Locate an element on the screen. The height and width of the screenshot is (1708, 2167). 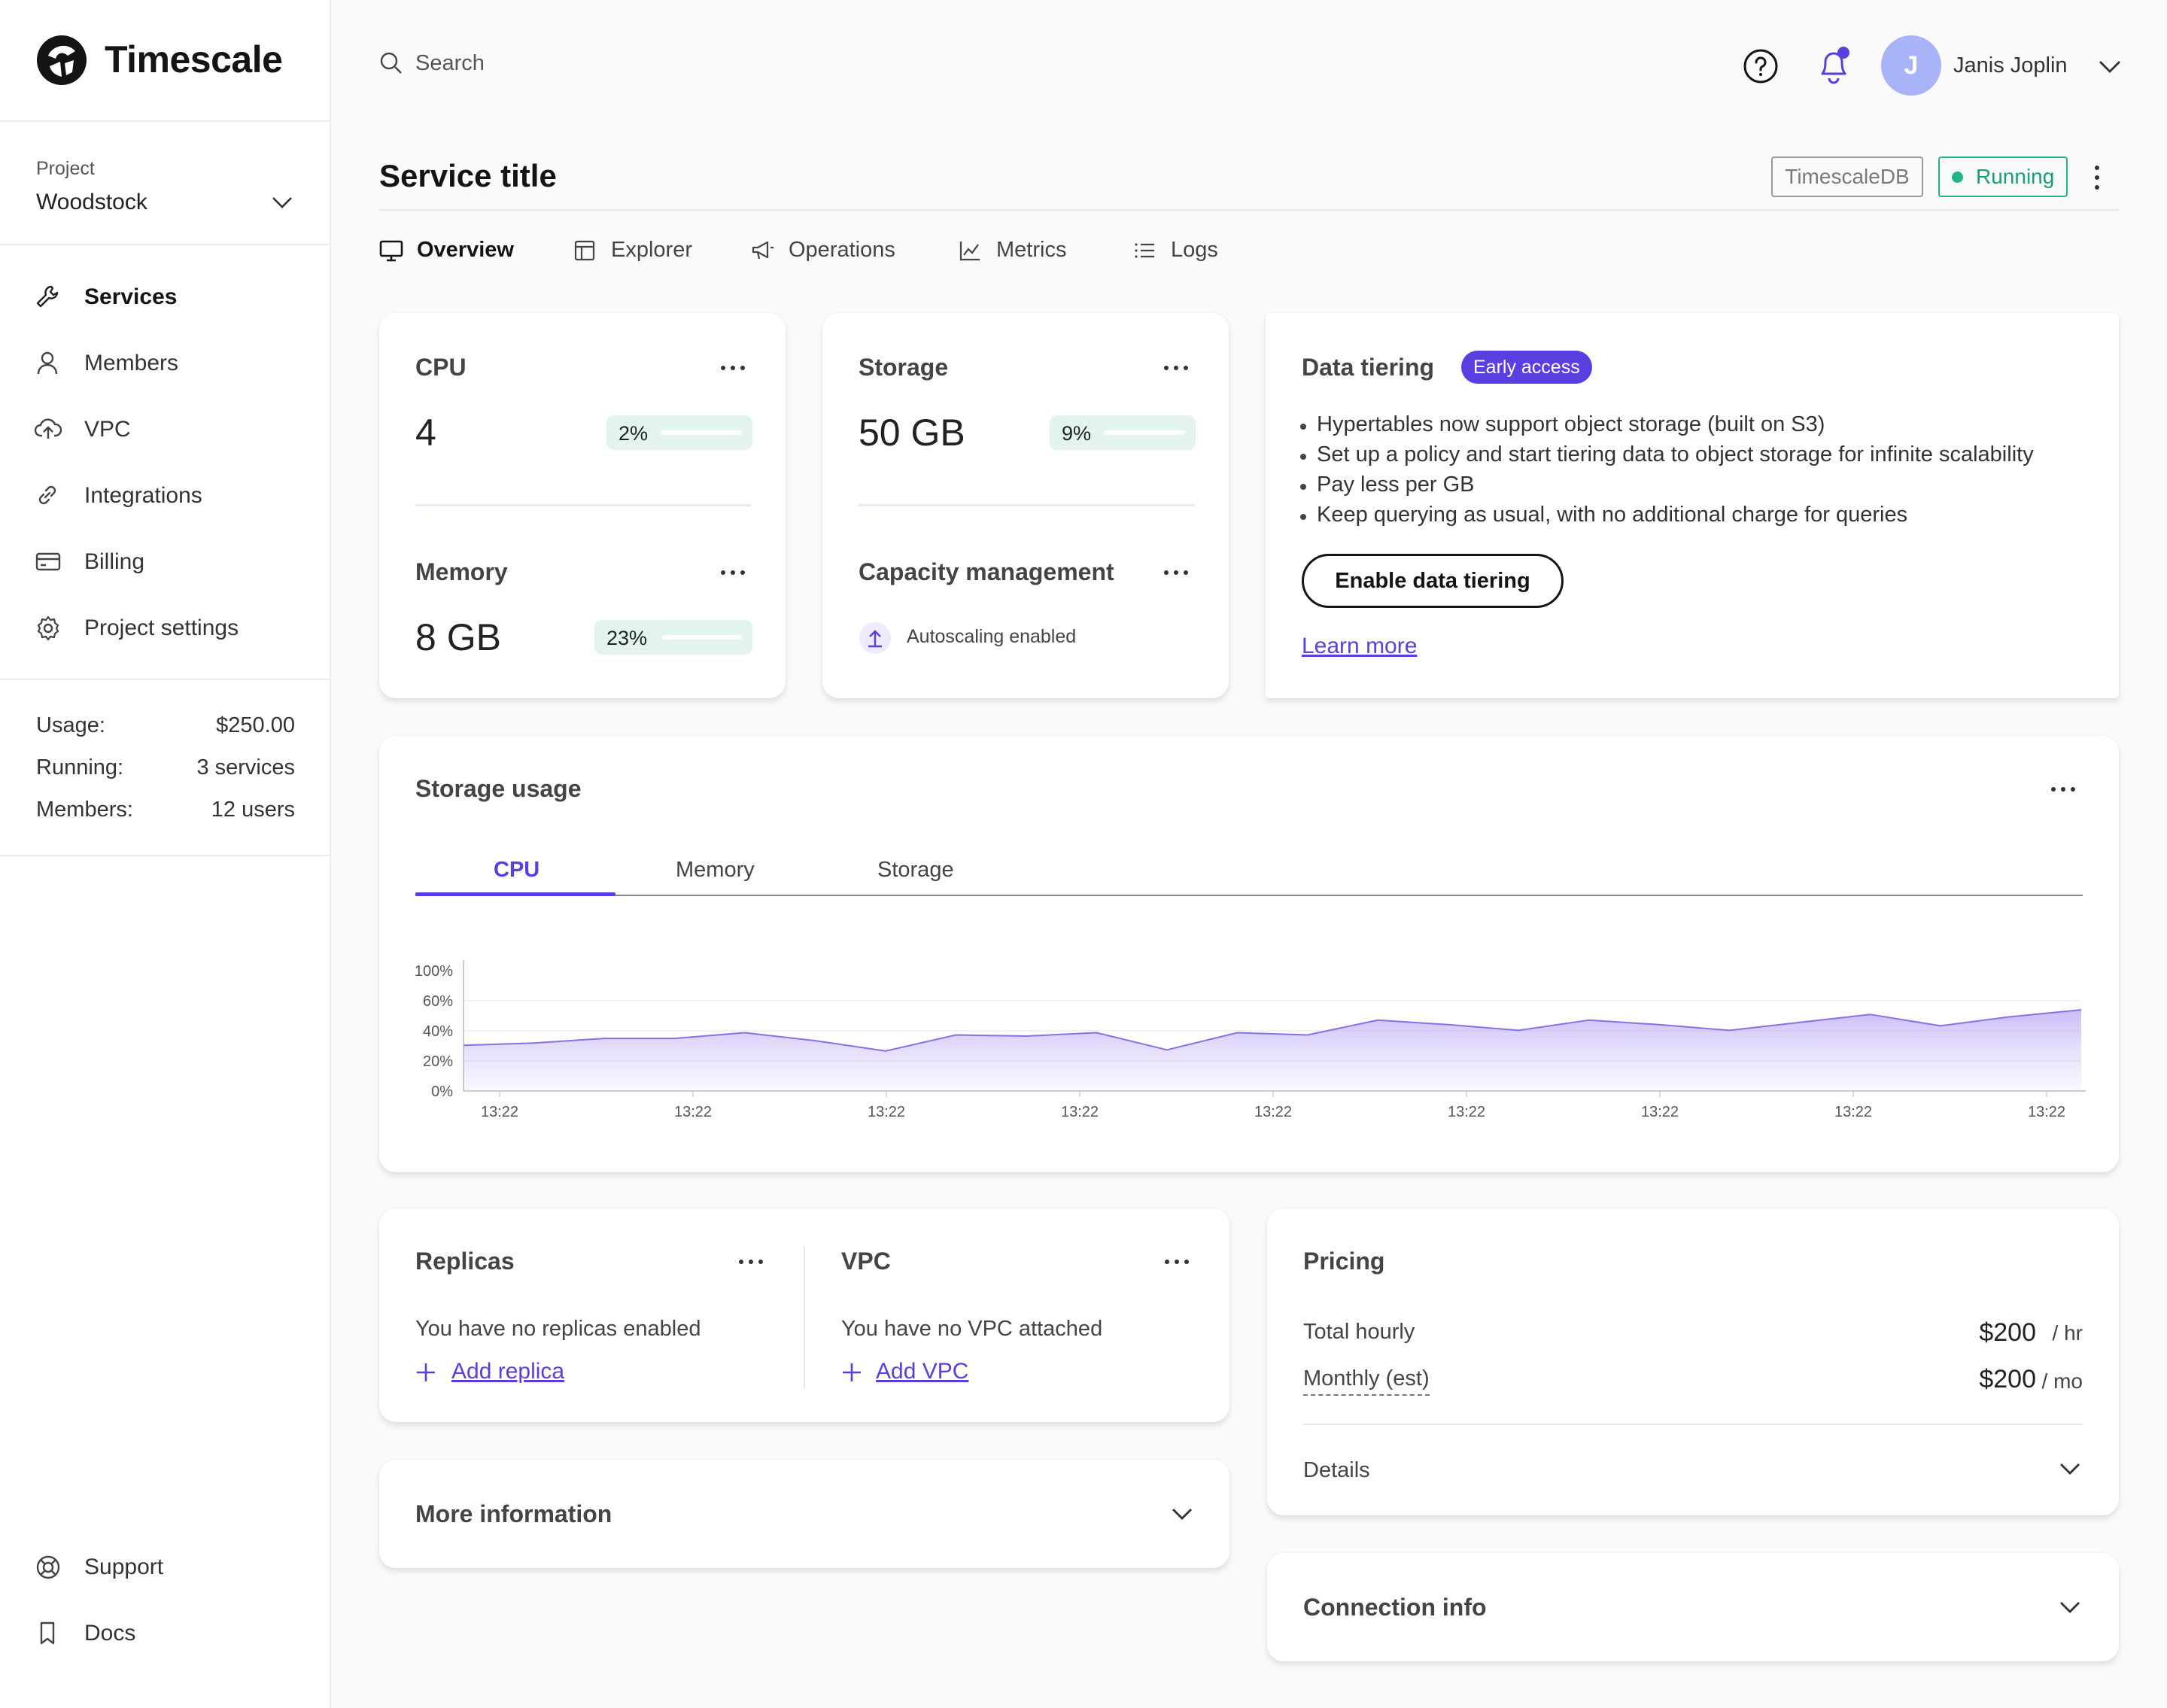
sidebar-item-label: VPC is located at coordinates (107, 430).